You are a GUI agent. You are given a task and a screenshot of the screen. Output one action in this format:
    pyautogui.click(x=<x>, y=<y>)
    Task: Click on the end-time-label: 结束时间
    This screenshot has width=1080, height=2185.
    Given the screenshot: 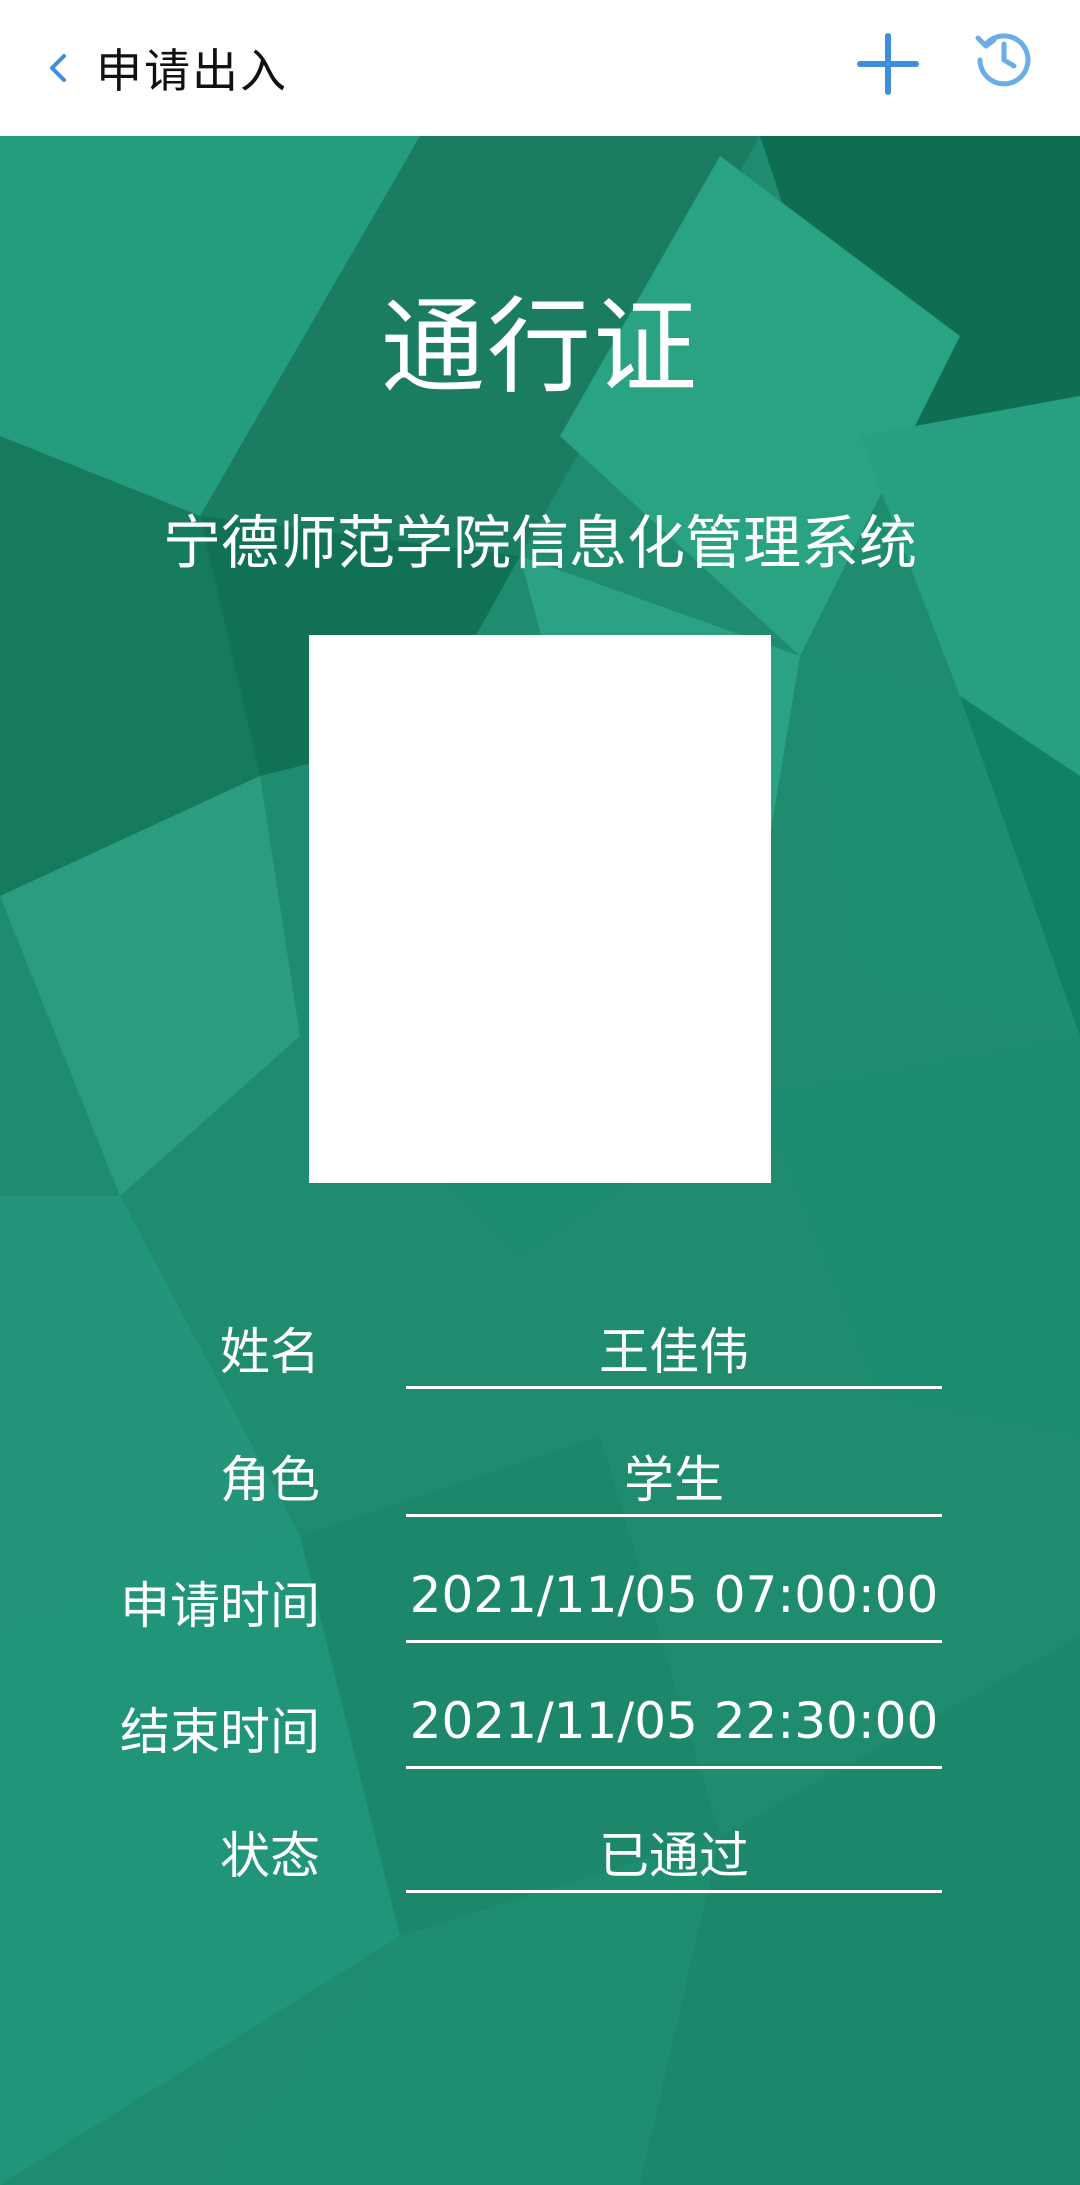 What is the action you would take?
    pyautogui.click(x=220, y=1732)
    